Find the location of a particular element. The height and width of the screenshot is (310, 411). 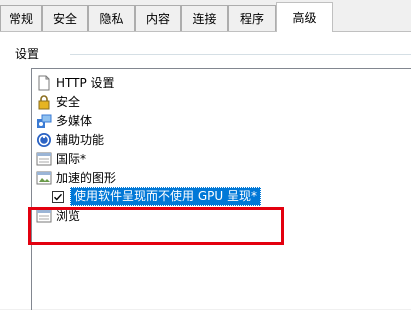

tab-general: 常规 is located at coordinates (21, 18).